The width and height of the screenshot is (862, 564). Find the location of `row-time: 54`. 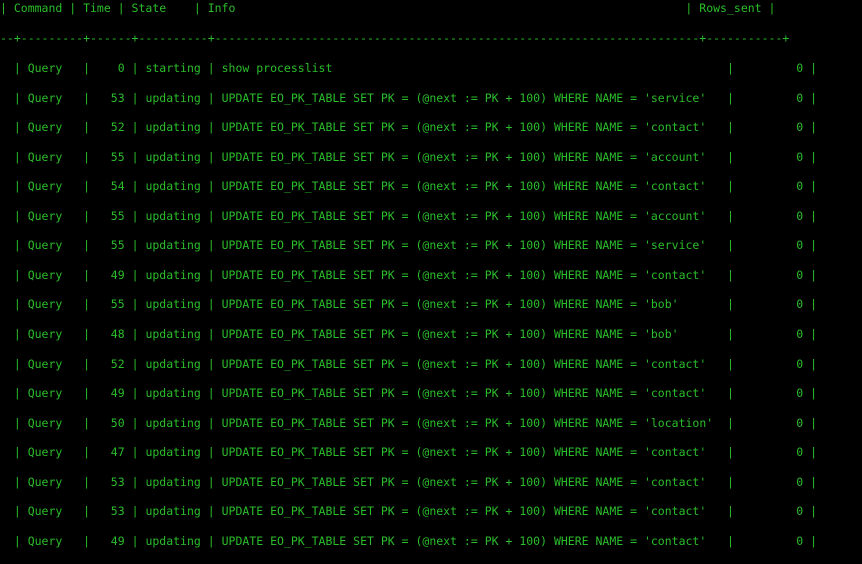

row-time: 54 is located at coordinates (110, 186).